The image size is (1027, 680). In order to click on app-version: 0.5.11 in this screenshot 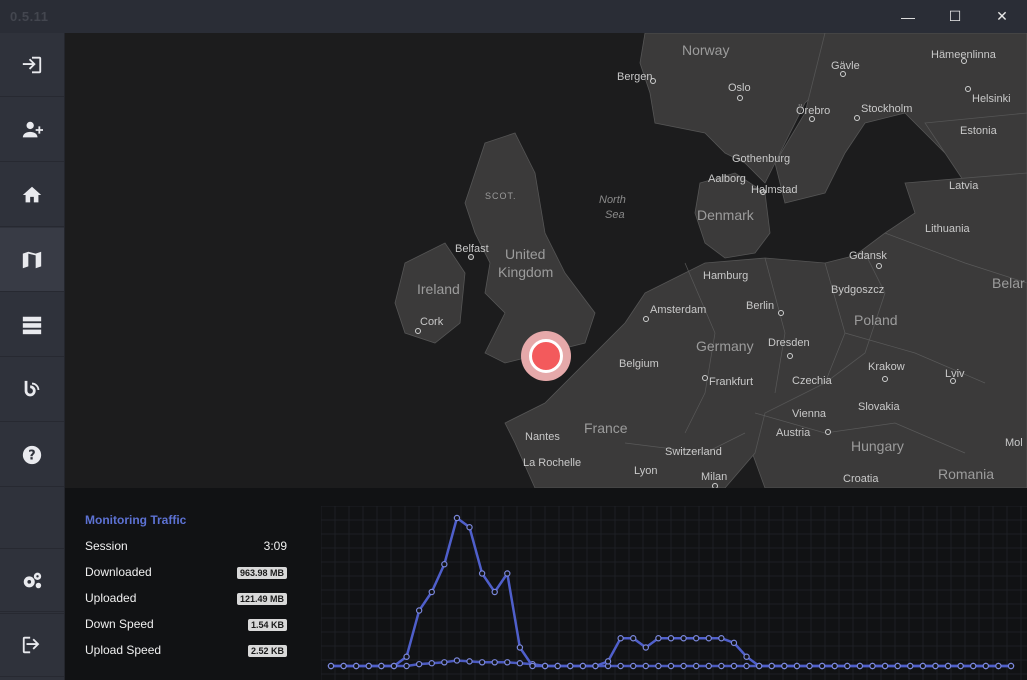, I will do `click(29, 16)`.